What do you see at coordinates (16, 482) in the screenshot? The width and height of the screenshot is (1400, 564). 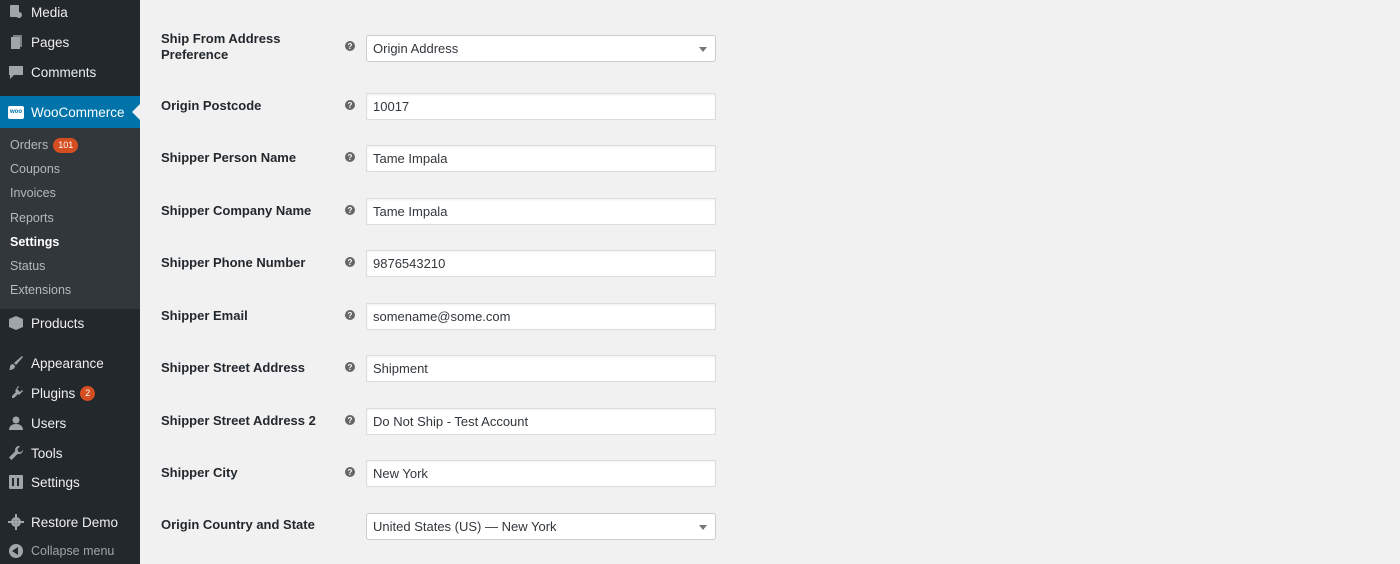 I see `settings-icon` at bounding box center [16, 482].